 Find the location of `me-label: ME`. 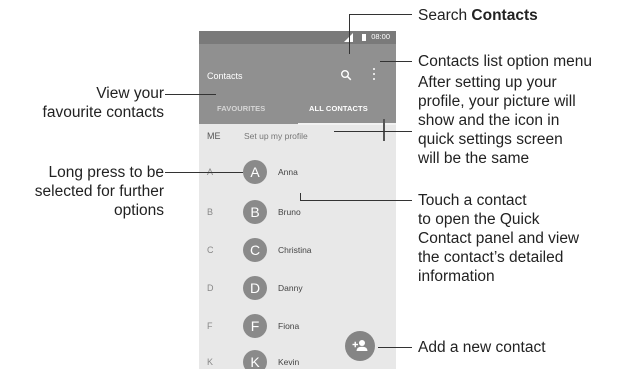

me-label: ME is located at coordinates (214, 136).